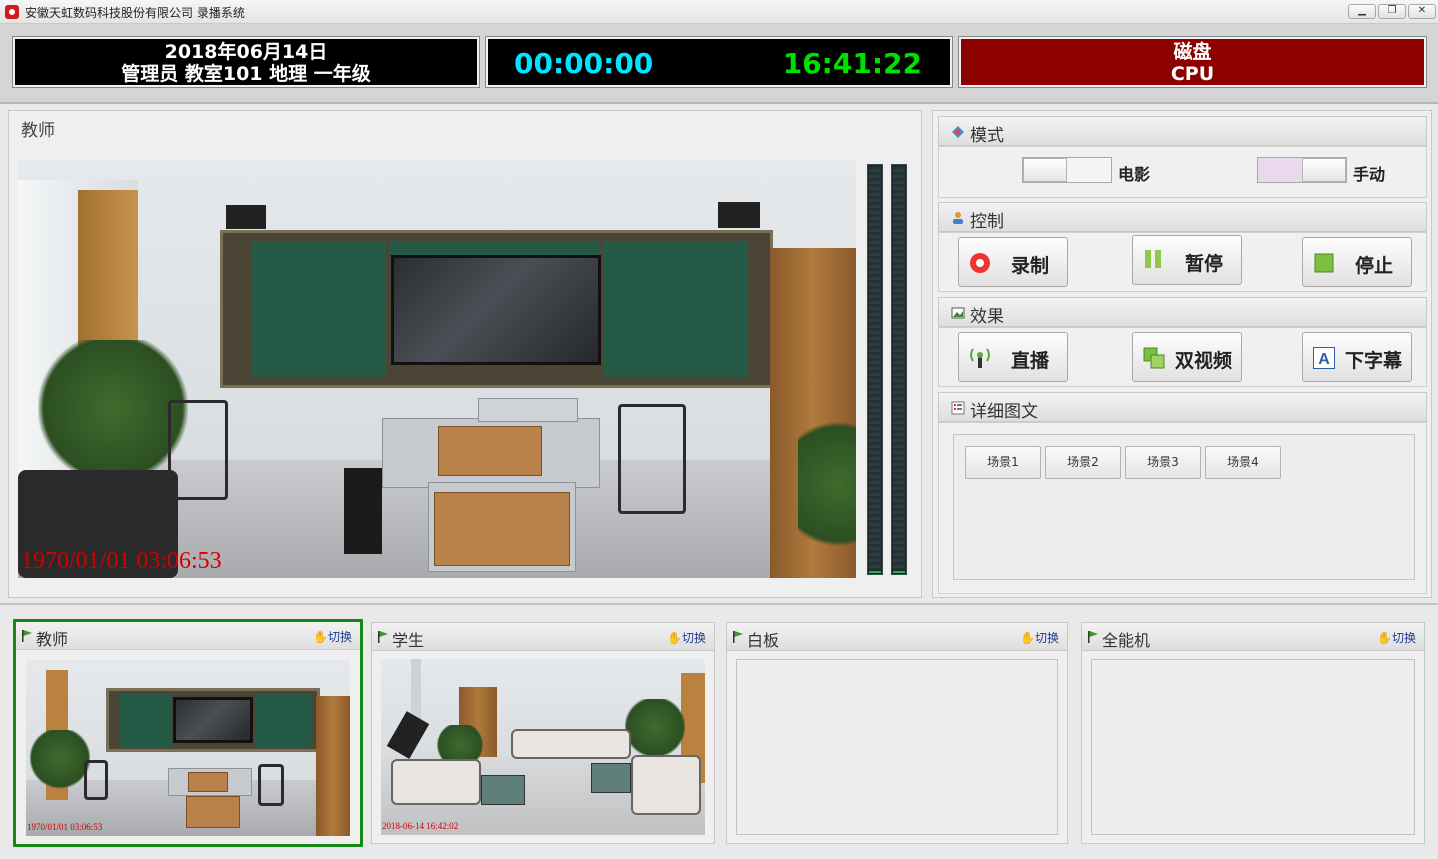  Describe the element at coordinates (987, 136) in the screenshot. I see `mode-title: 模式` at that location.